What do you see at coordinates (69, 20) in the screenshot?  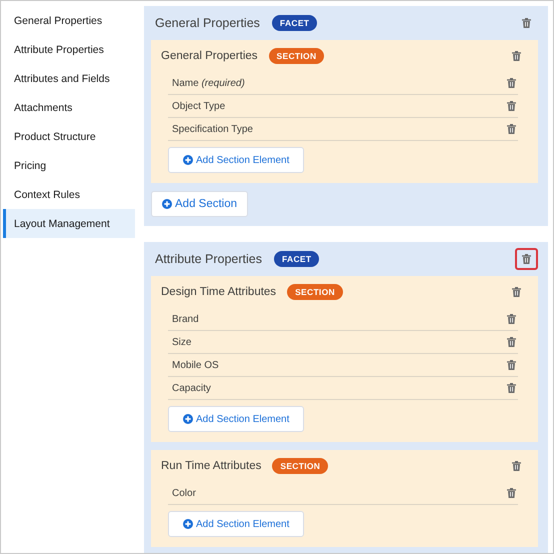 I see `sidebar-item: General Properties` at bounding box center [69, 20].